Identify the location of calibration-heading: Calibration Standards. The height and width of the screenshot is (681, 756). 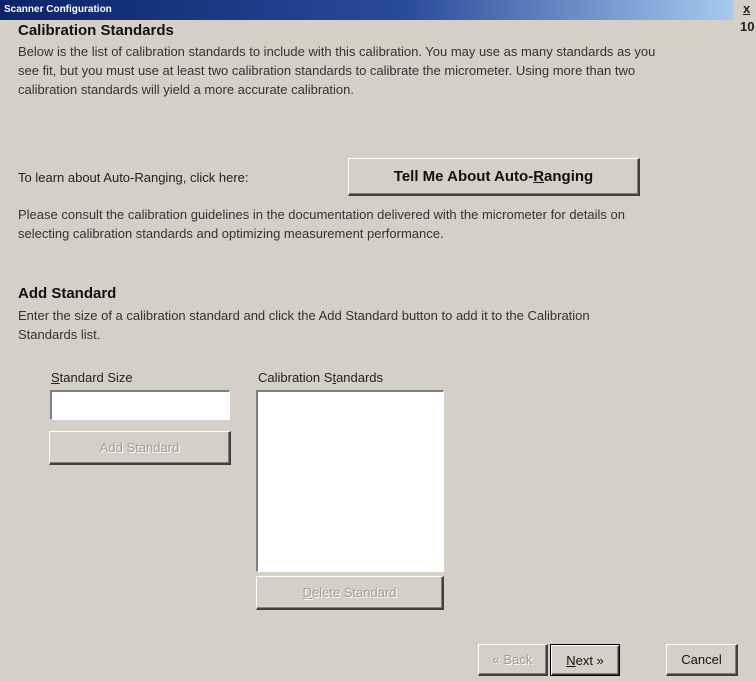
(96, 30).